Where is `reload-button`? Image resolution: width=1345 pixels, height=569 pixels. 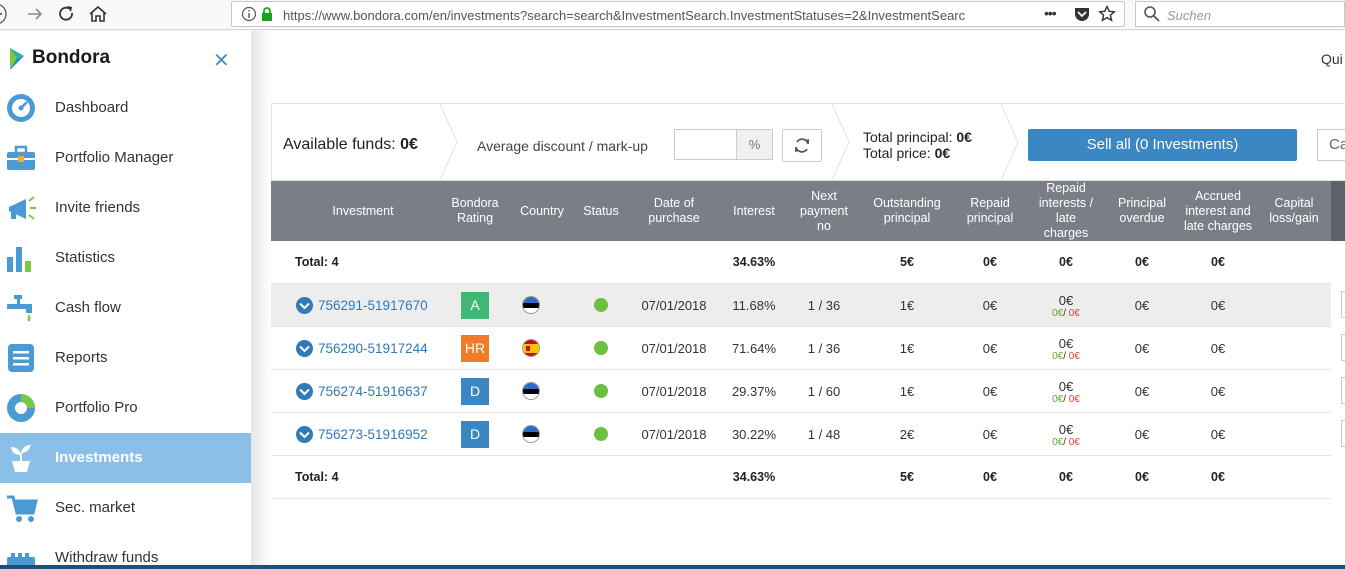
reload-button is located at coordinates (67, 14).